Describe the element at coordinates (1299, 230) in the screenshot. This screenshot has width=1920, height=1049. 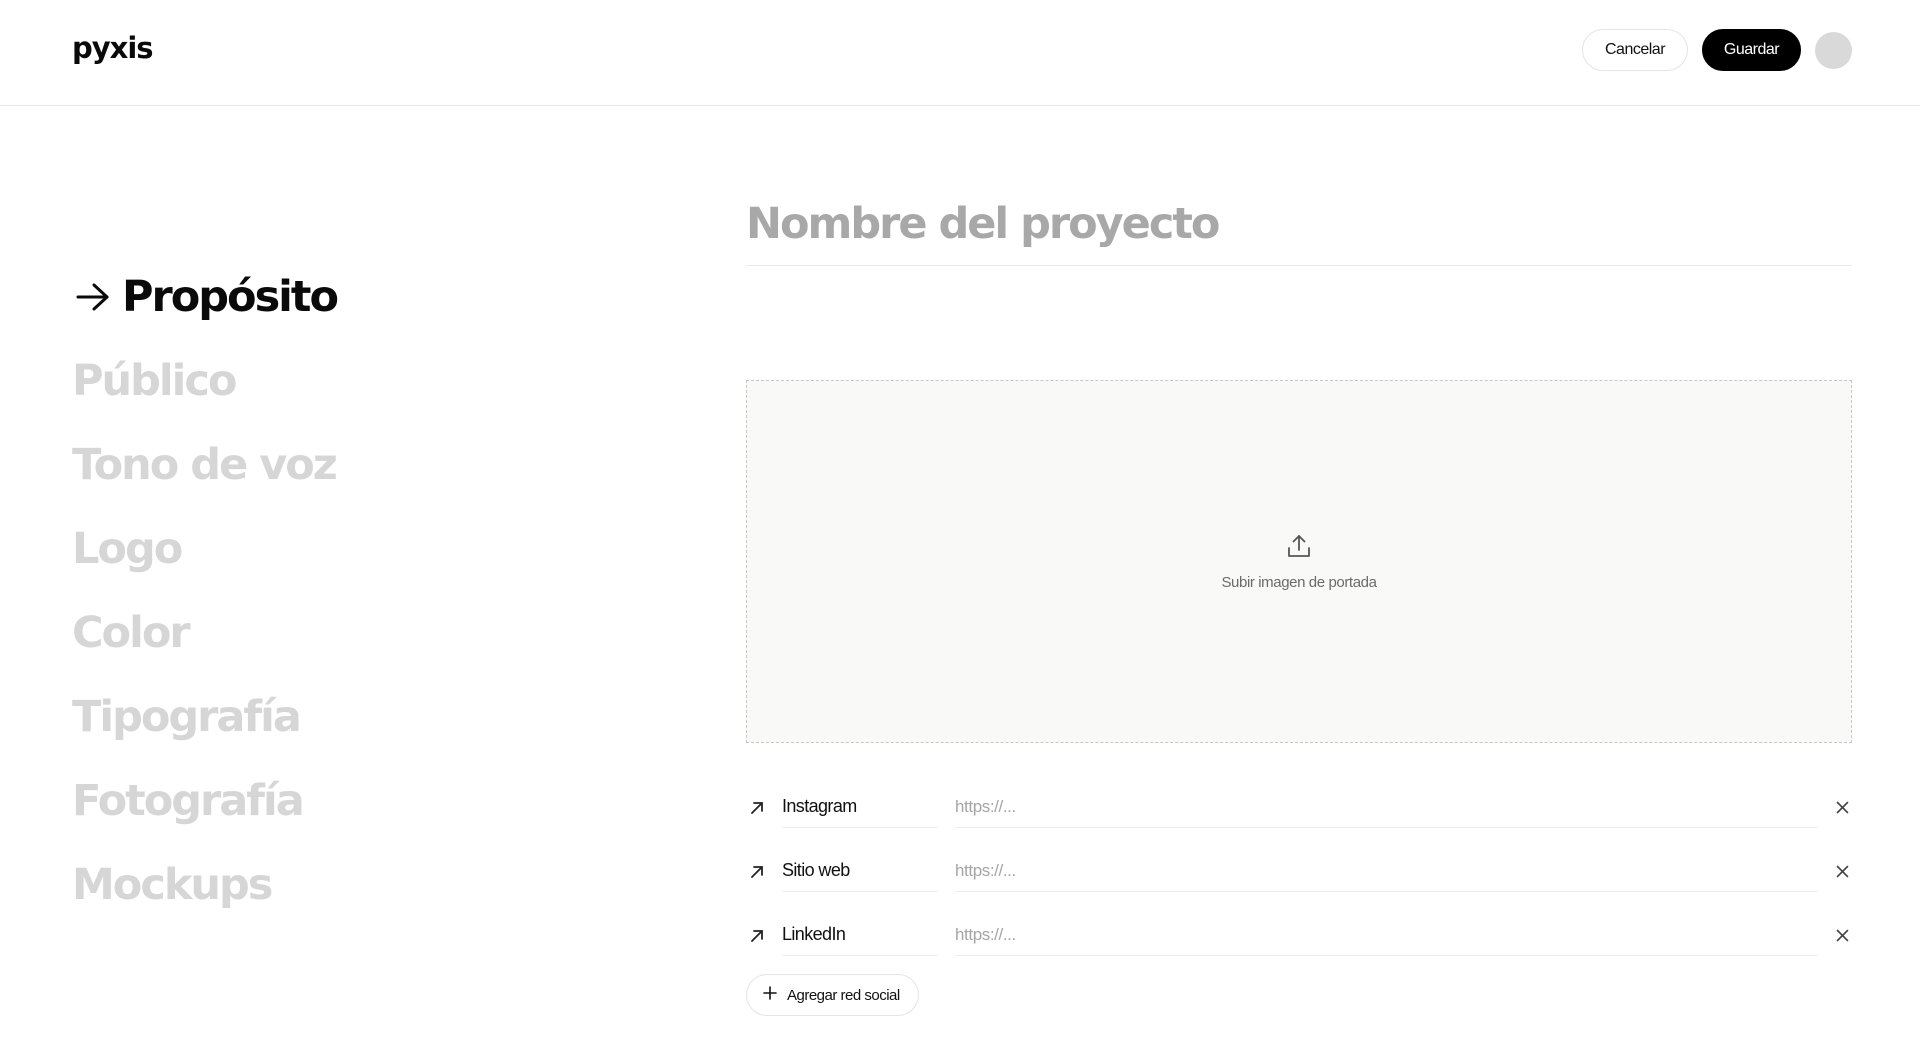
I see `project-name-input` at that location.